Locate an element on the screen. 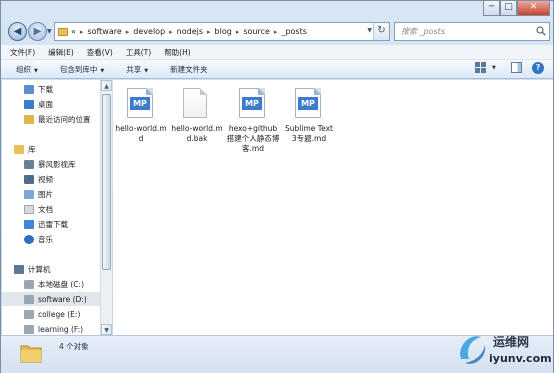 The width and height of the screenshot is (554, 373). help-button: ? is located at coordinates (538, 68).